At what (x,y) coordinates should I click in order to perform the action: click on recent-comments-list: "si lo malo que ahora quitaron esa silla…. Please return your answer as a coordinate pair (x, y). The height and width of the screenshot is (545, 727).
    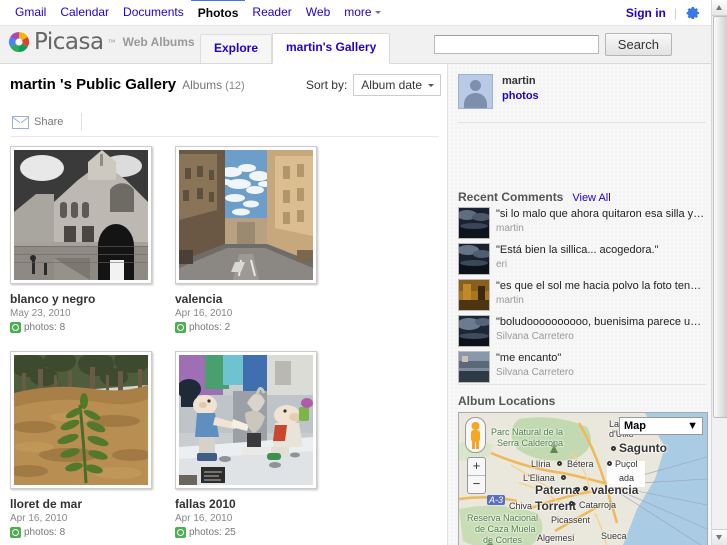
    Looking at the image, I should click on (582, 297).